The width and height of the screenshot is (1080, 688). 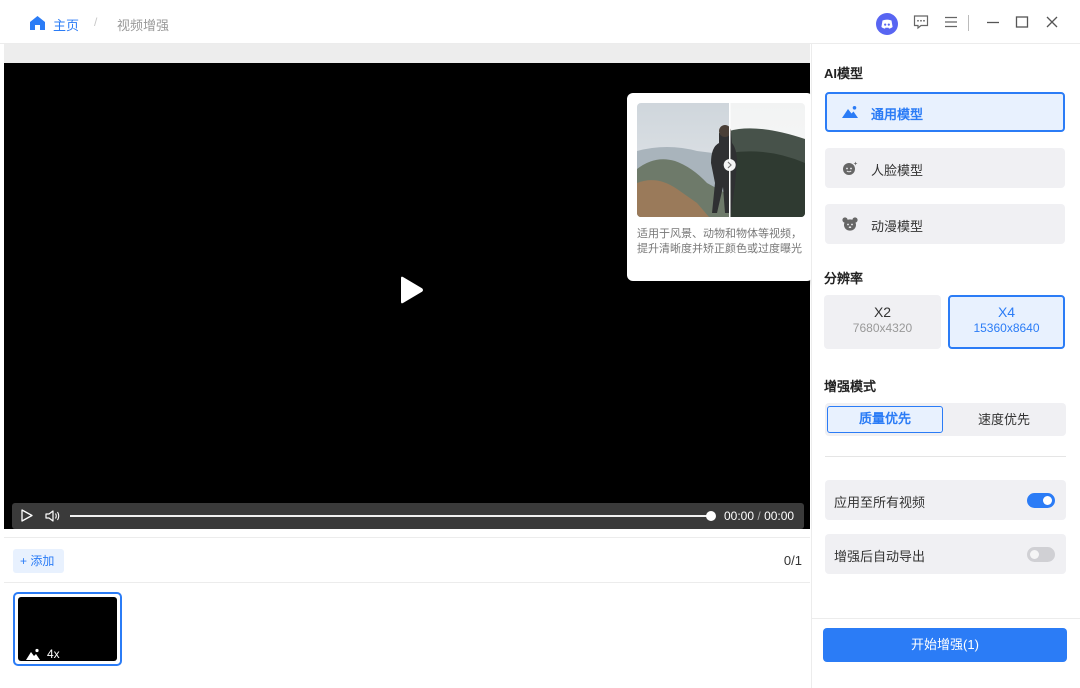 I want to click on progress-bar, so click(x=390, y=516).